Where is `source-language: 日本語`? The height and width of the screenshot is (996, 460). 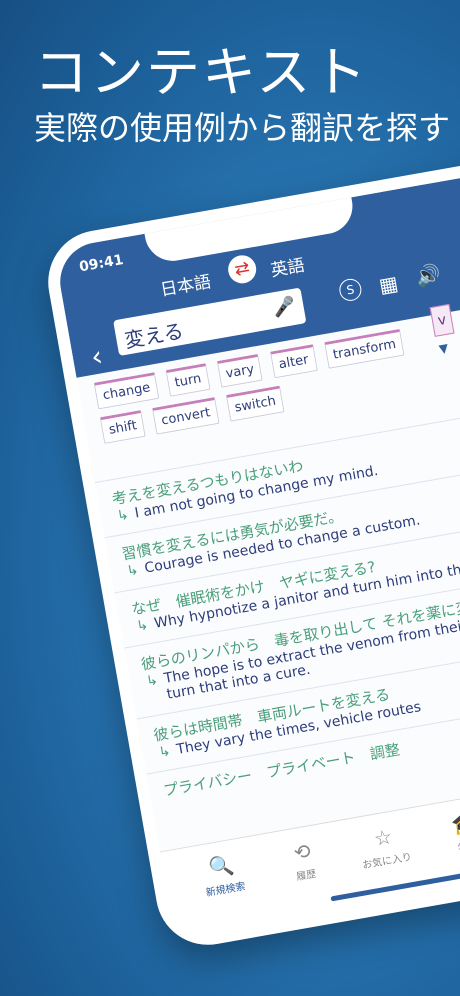 source-language: 日本語 is located at coordinates (185, 284).